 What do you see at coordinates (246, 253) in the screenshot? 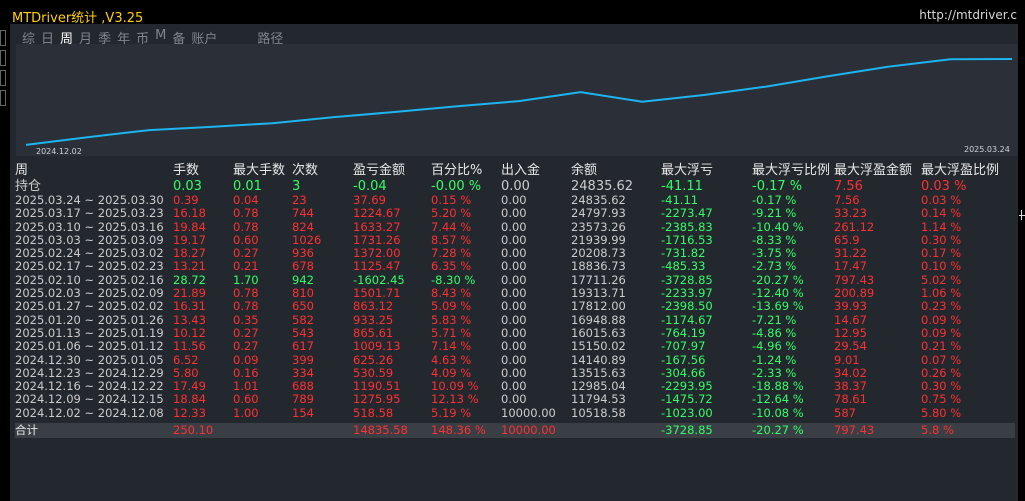
I see `table-cell: 0.27` at bounding box center [246, 253].